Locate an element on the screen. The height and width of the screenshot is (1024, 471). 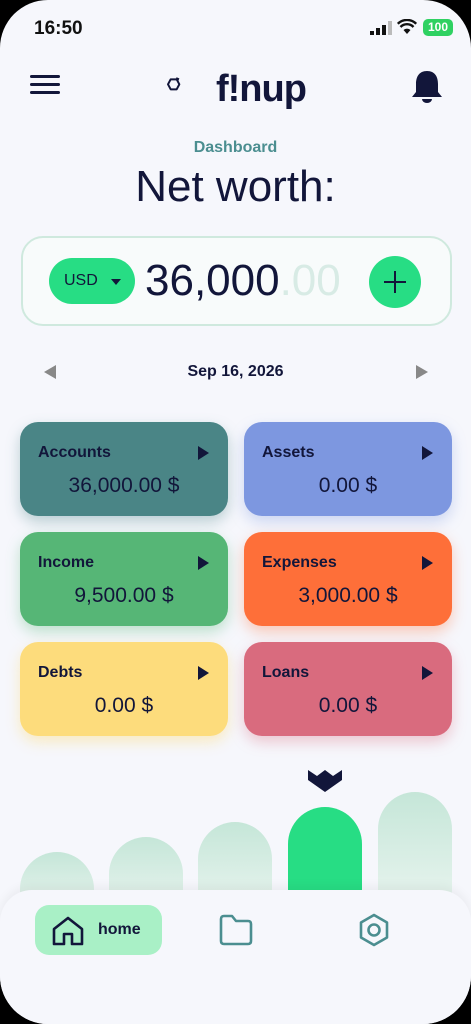
tile-label: Accounts is located at coordinates (74, 452).